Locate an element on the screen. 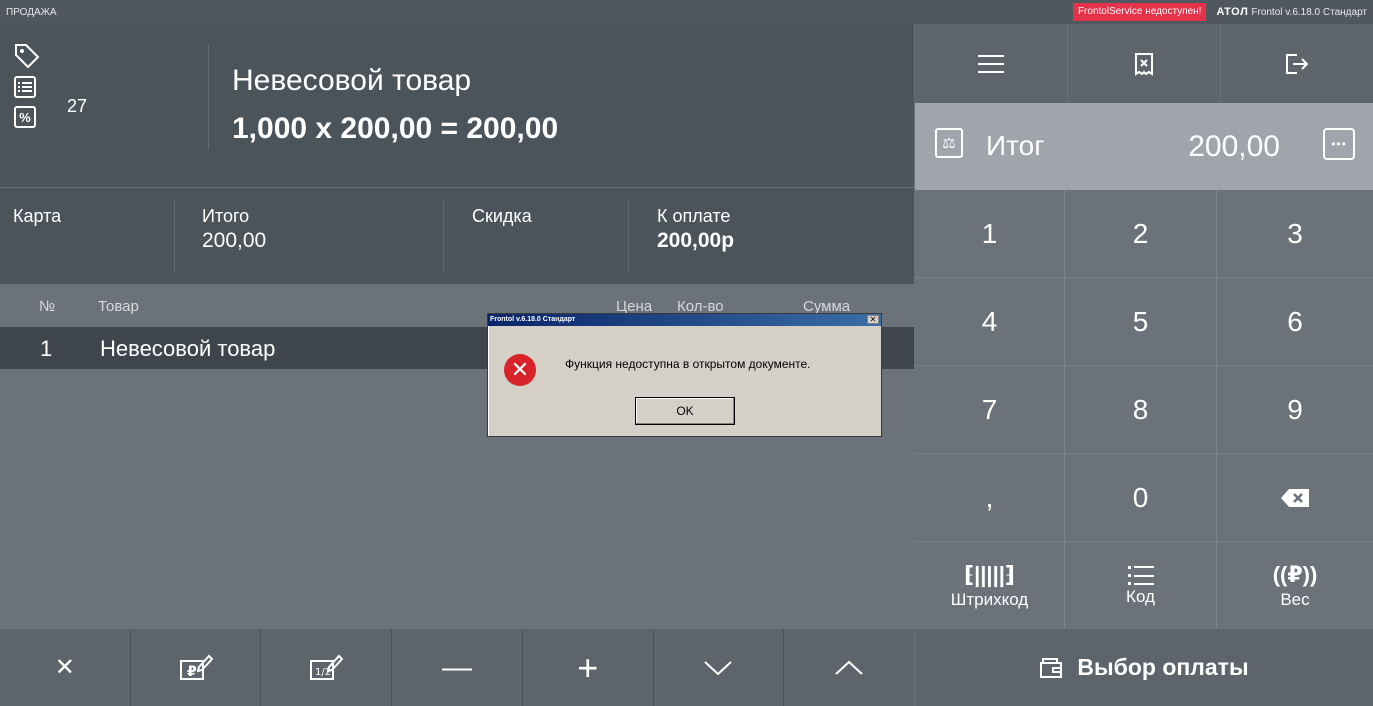  ok-button: OK is located at coordinates (685, 411).